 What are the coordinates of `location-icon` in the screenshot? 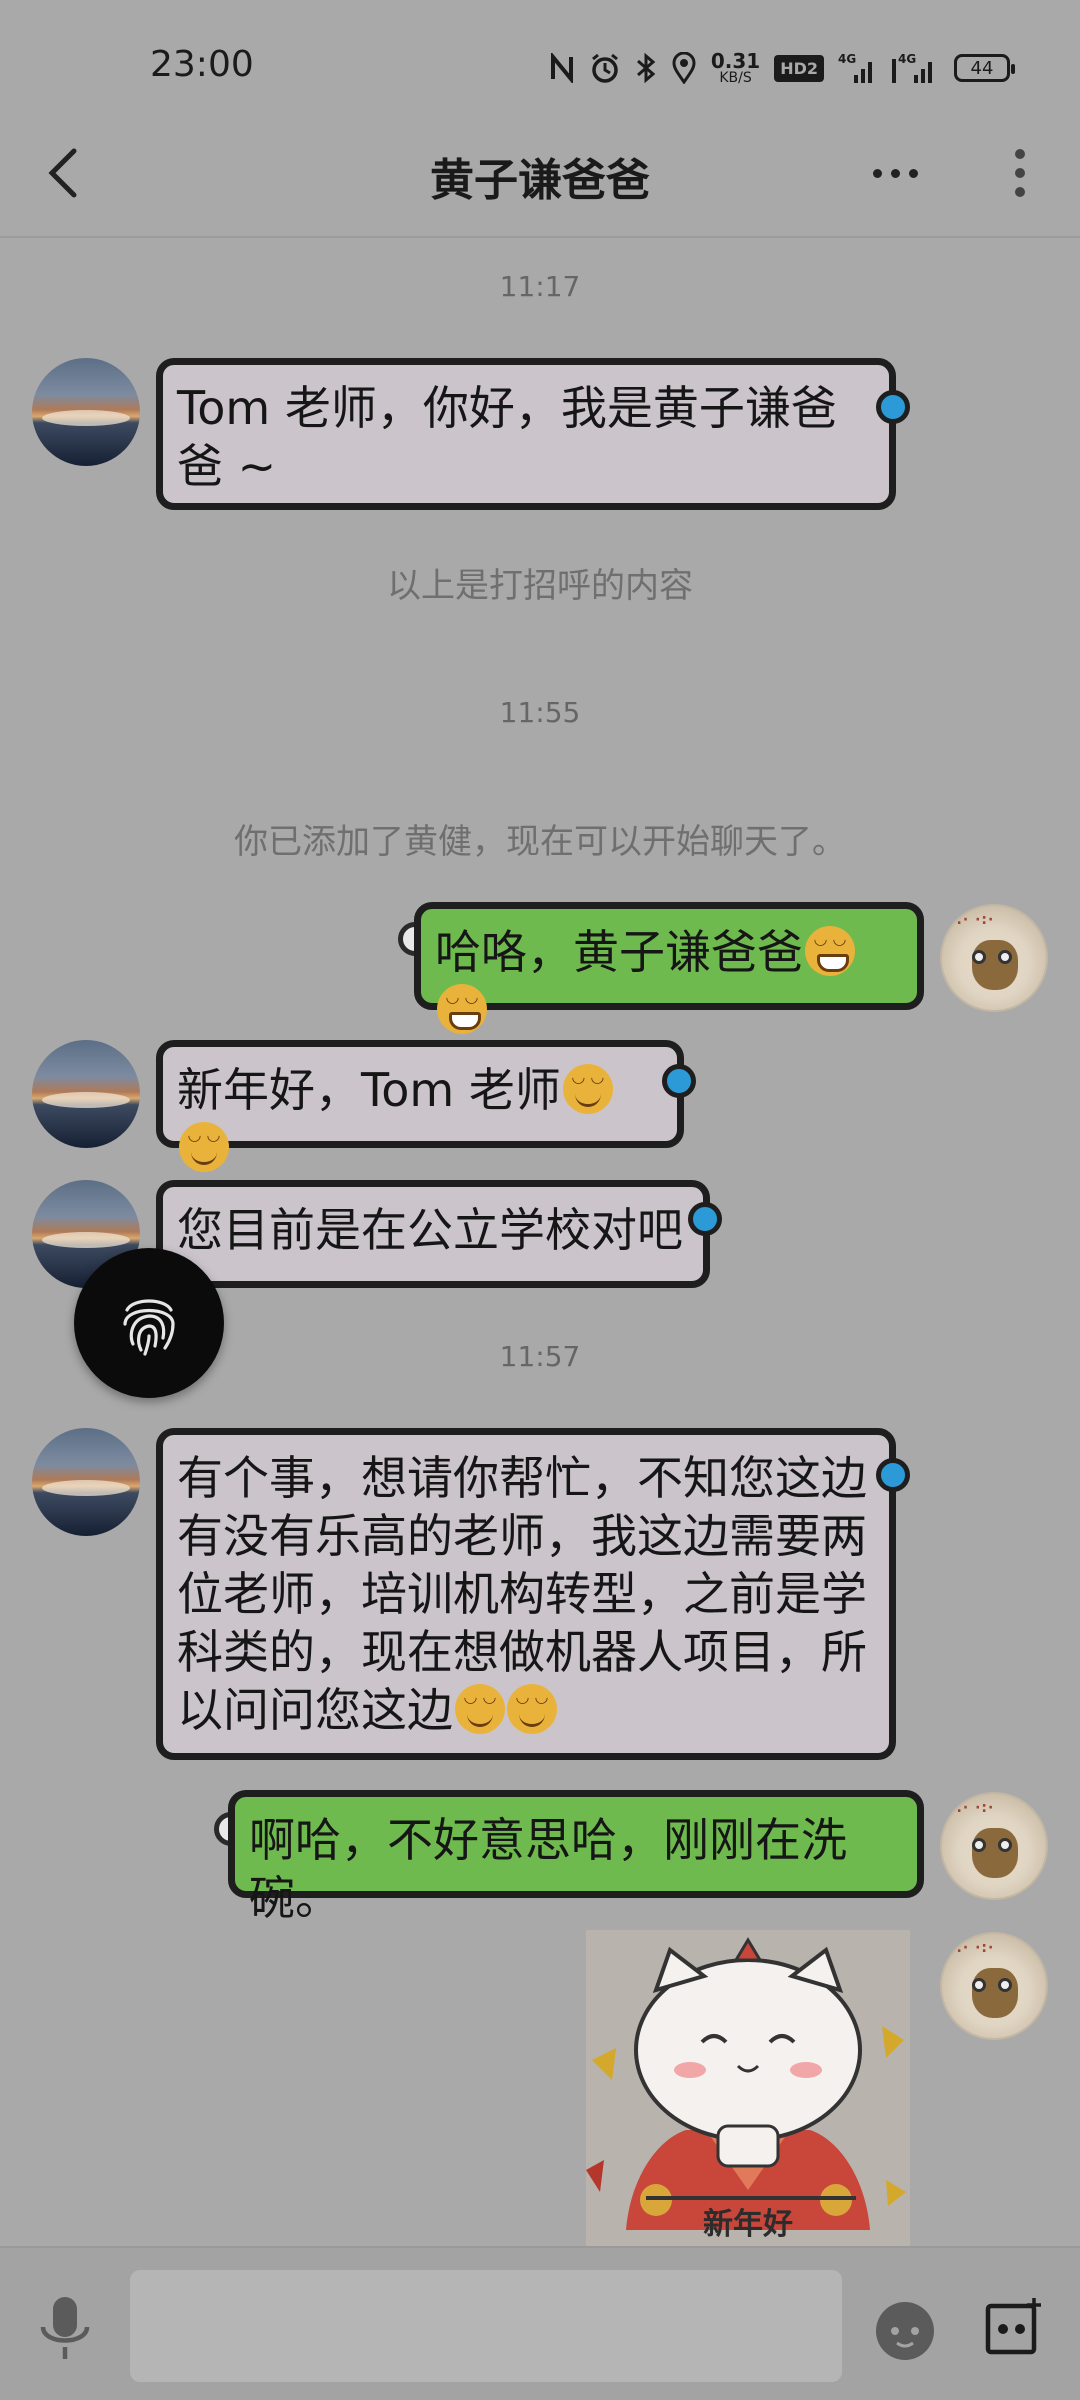 It's located at (684, 68).